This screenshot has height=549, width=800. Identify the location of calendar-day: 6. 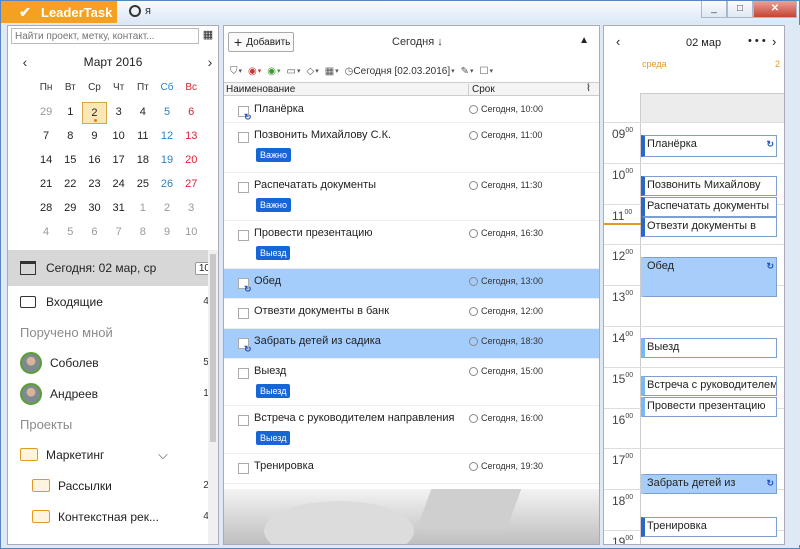
(94, 234).